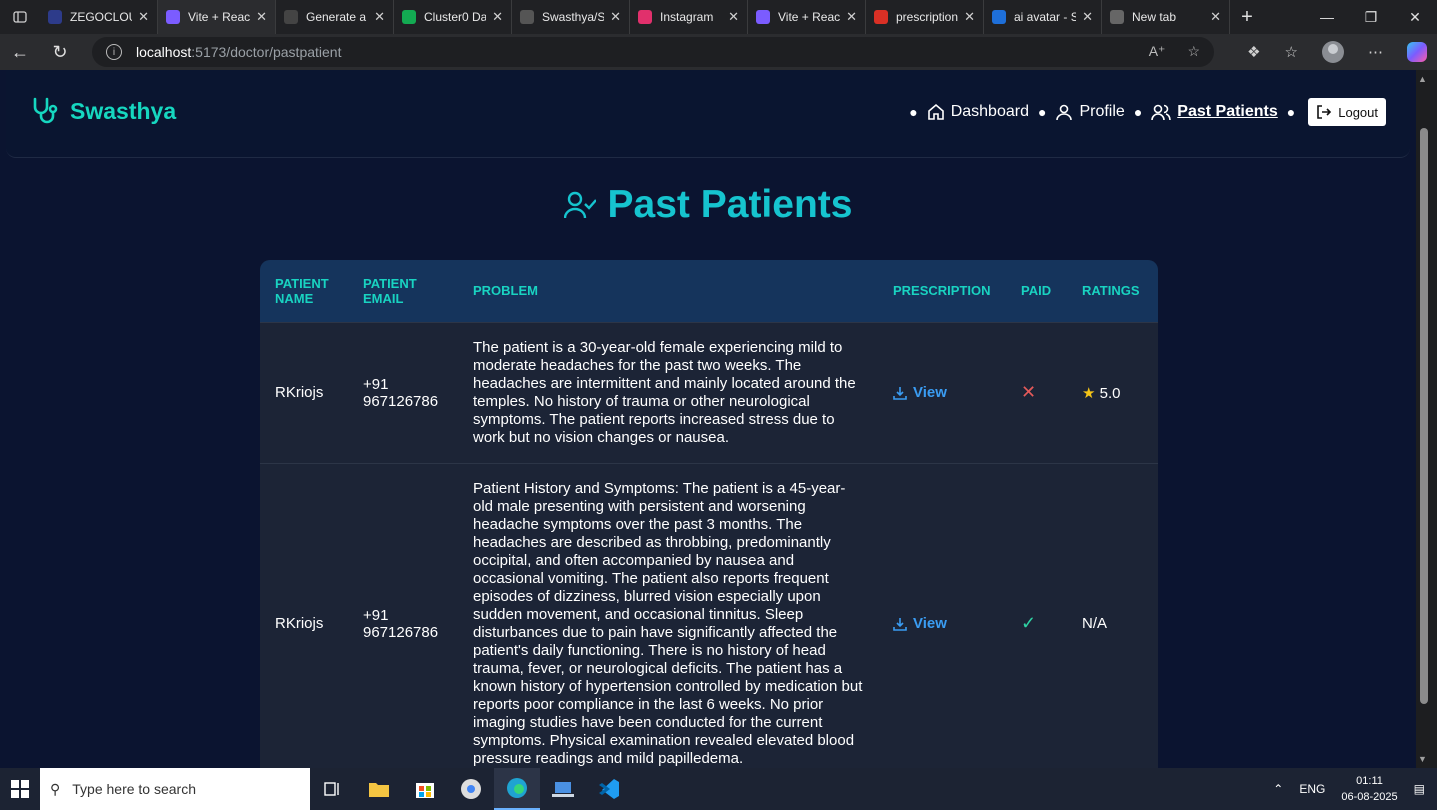 This screenshot has width=1437, height=810. What do you see at coordinates (1415, 17) in the screenshot?
I see `close-window-icon: ✕` at bounding box center [1415, 17].